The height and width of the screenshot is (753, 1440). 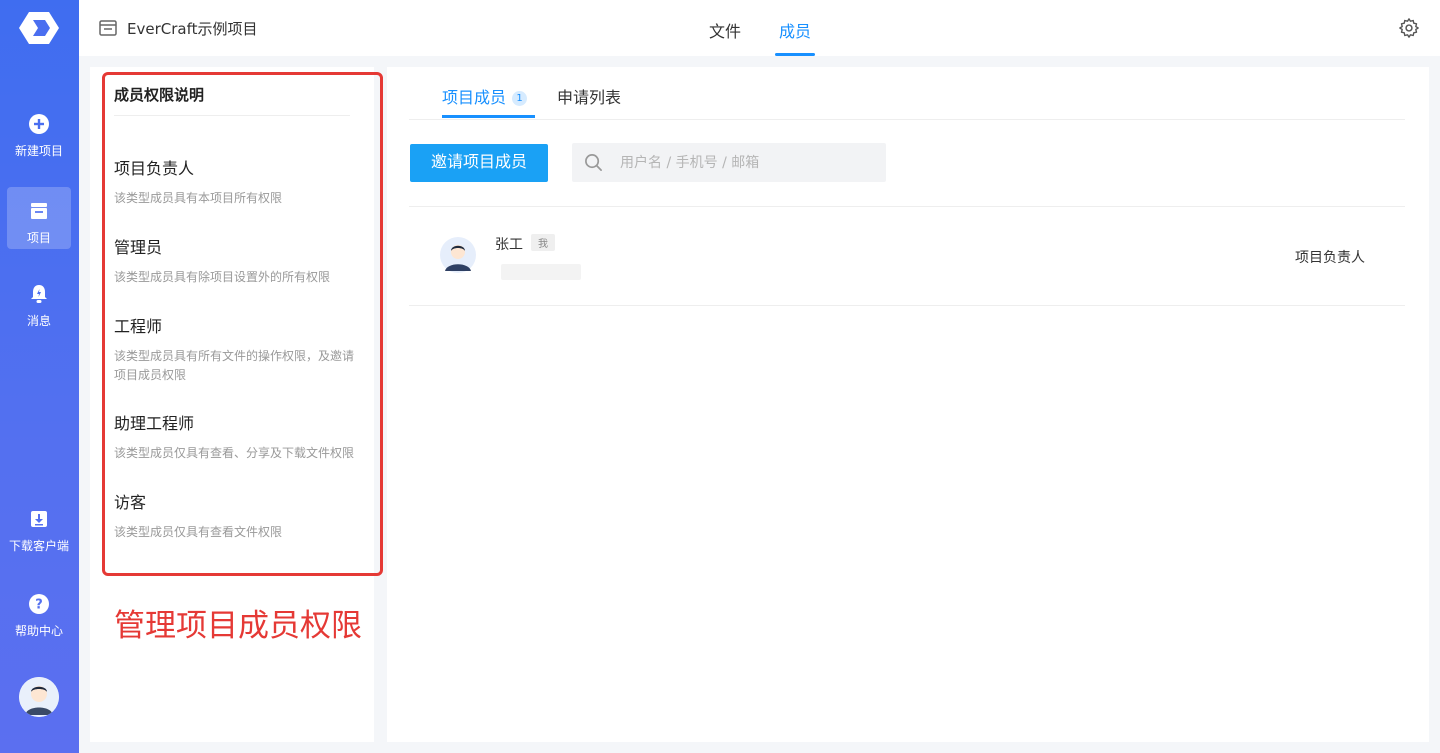 I want to click on role-name: 项目负责人, so click(x=154, y=168).